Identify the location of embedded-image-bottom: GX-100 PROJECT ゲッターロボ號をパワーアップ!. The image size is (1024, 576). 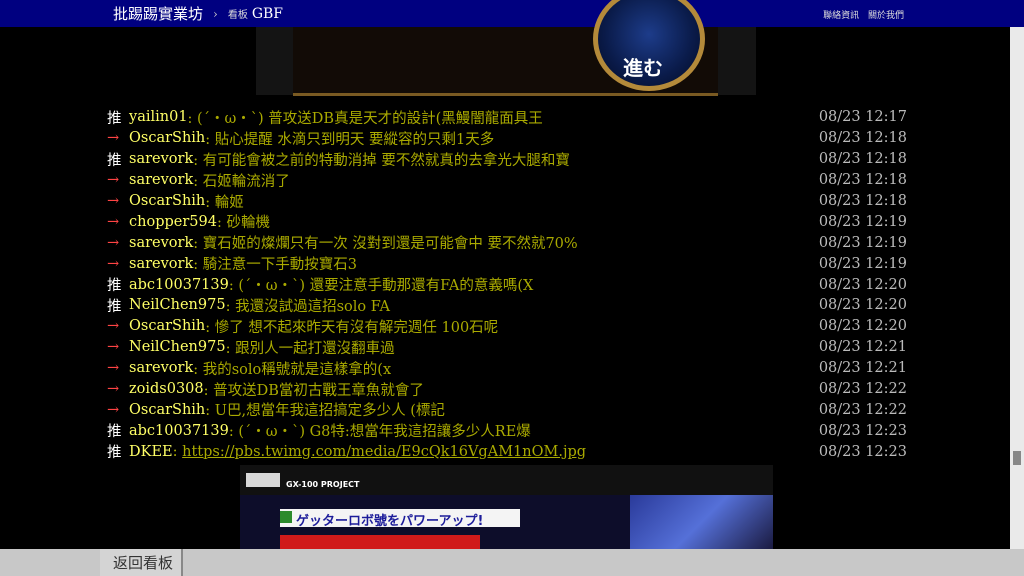
(506, 507).